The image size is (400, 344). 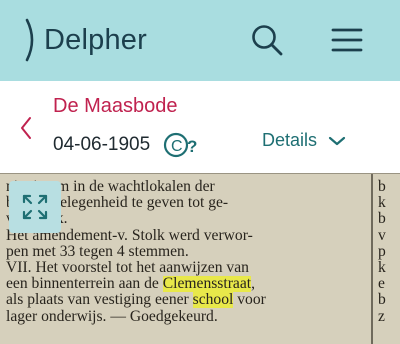 What do you see at coordinates (253, 284) in the screenshot?
I see `scan-text-fragment: ,` at bounding box center [253, 284].